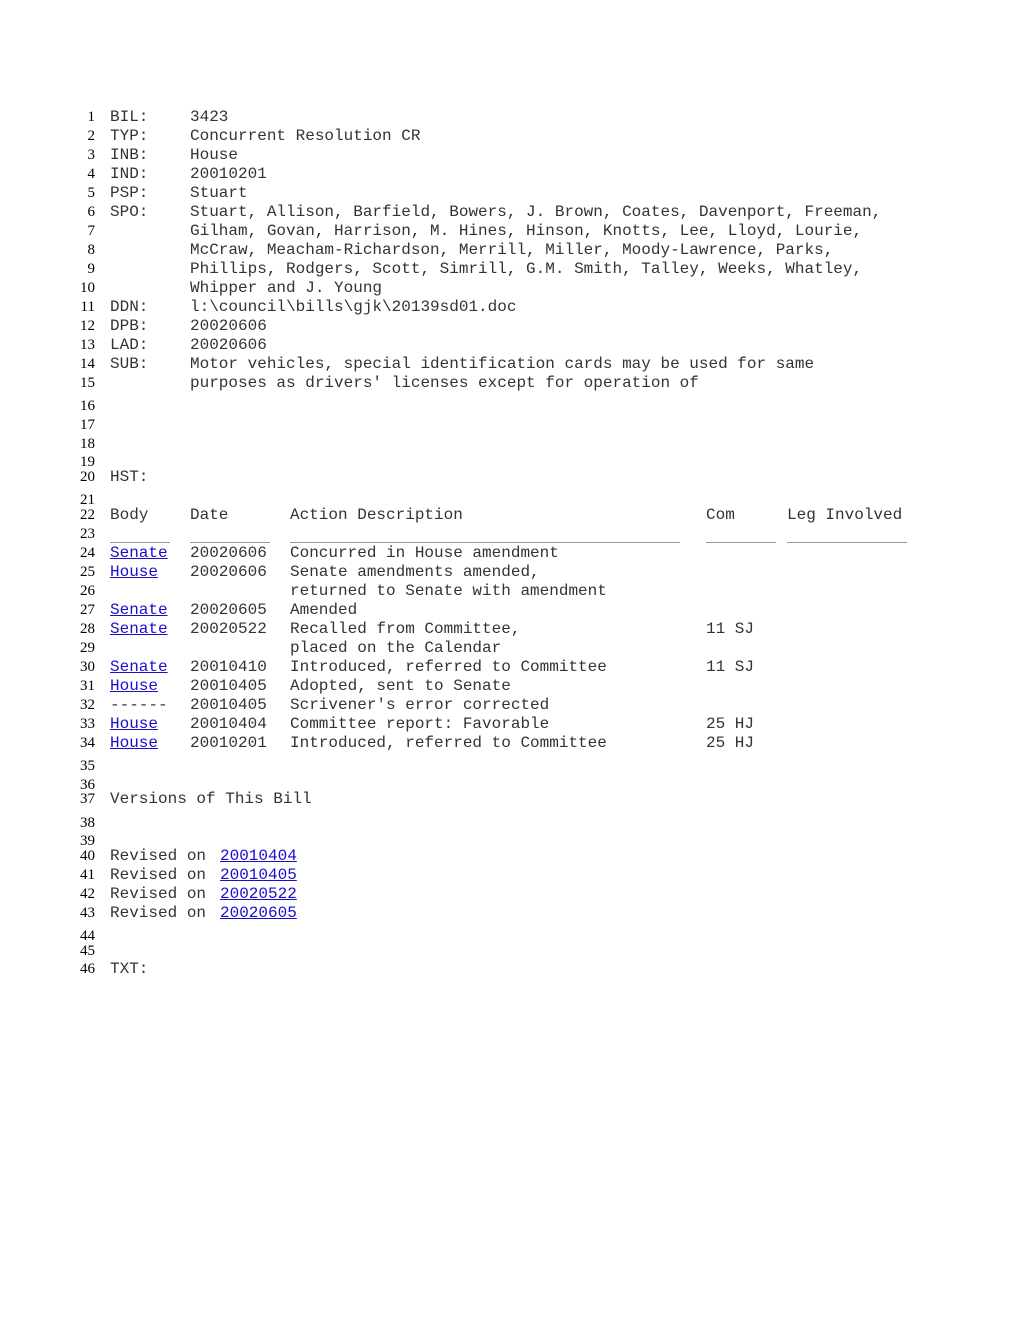 This screenshot has height=1320, width=1020. I want to click on field-value: 20020606, so click(228, 326).